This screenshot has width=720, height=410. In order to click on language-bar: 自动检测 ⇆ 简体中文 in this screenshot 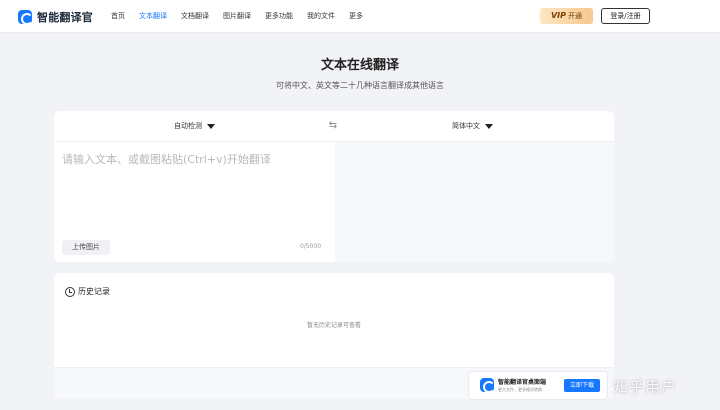, I will do `click(334, 126)`.